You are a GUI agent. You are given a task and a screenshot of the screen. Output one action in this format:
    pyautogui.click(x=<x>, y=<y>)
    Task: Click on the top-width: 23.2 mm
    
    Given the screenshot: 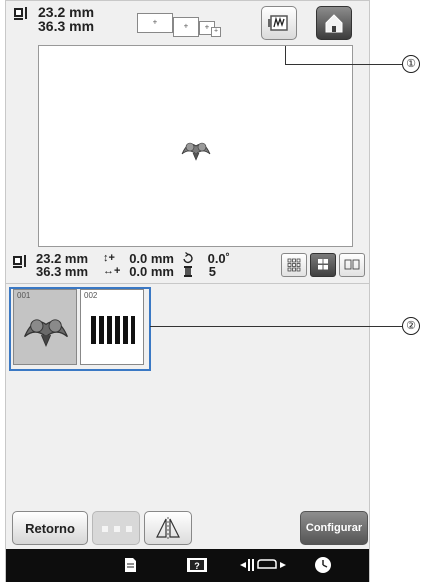 What is the action you would take?
    pyautogui.click(x=66, y=12)
    